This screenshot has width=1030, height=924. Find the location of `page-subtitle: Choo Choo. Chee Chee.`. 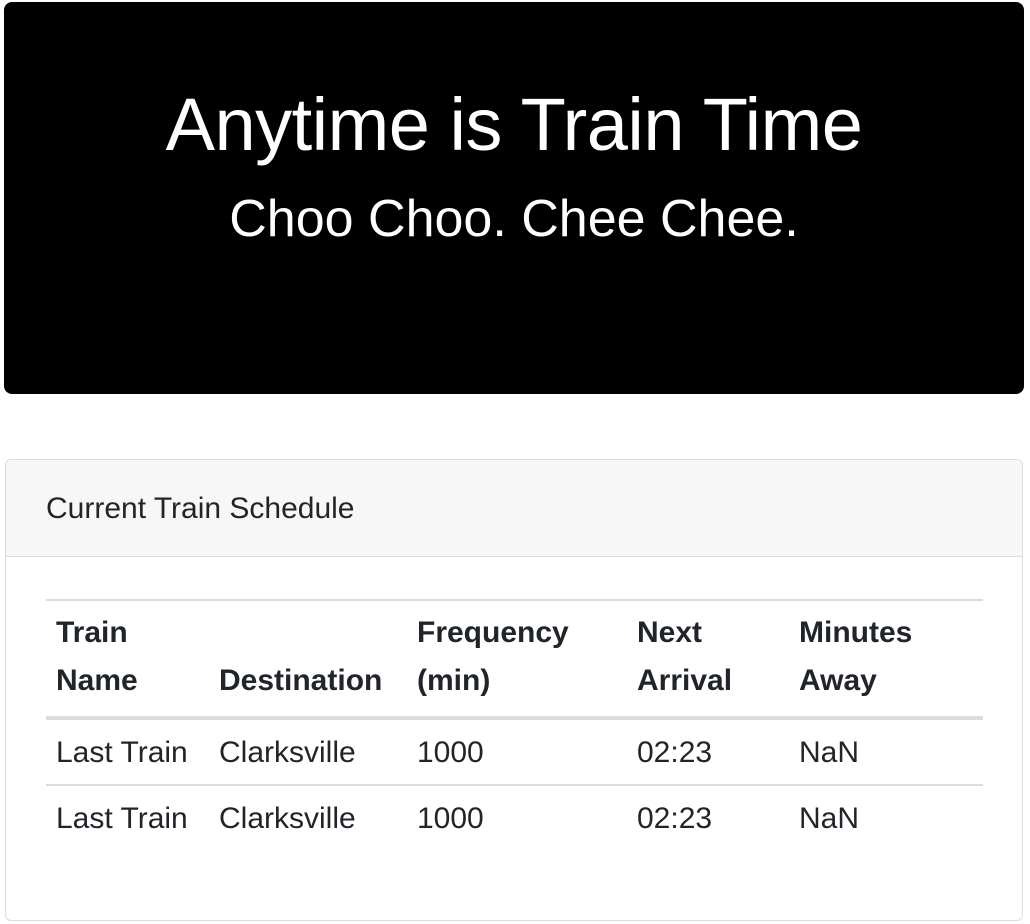

page-subtitle: Choo Choo. Chee Chee. is located at coordinates (514, 219).